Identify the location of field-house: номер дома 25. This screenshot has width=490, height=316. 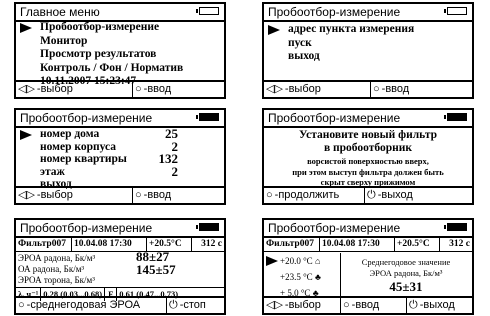
(120, 134).